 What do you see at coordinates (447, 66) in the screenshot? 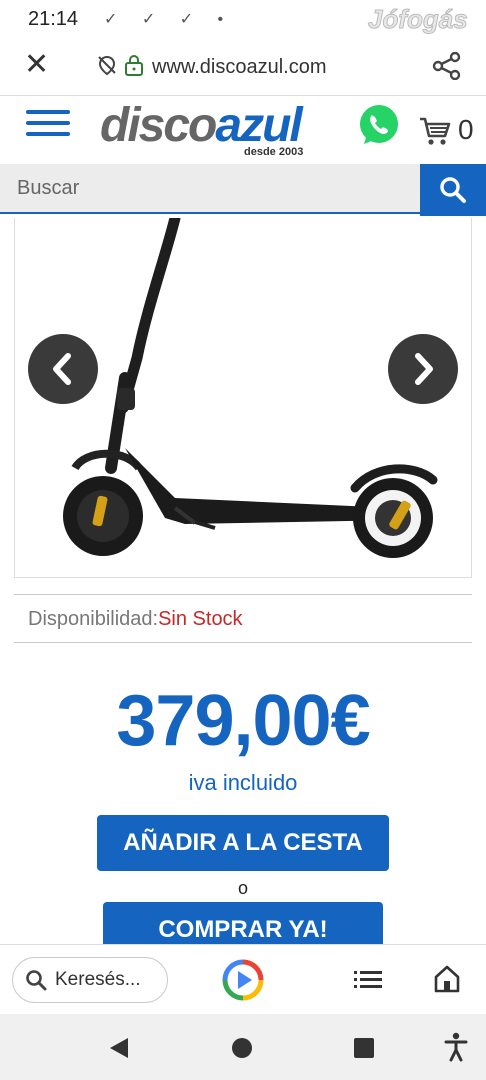
I see `share-icon` at bounding box center [447, 66].